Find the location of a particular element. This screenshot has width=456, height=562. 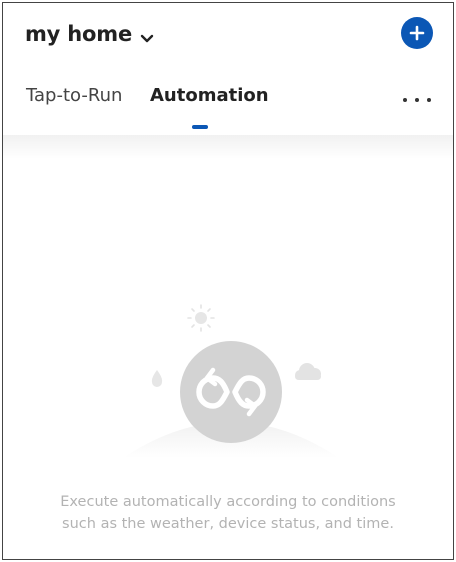

sun-icon is located at coordinates (201, 318).